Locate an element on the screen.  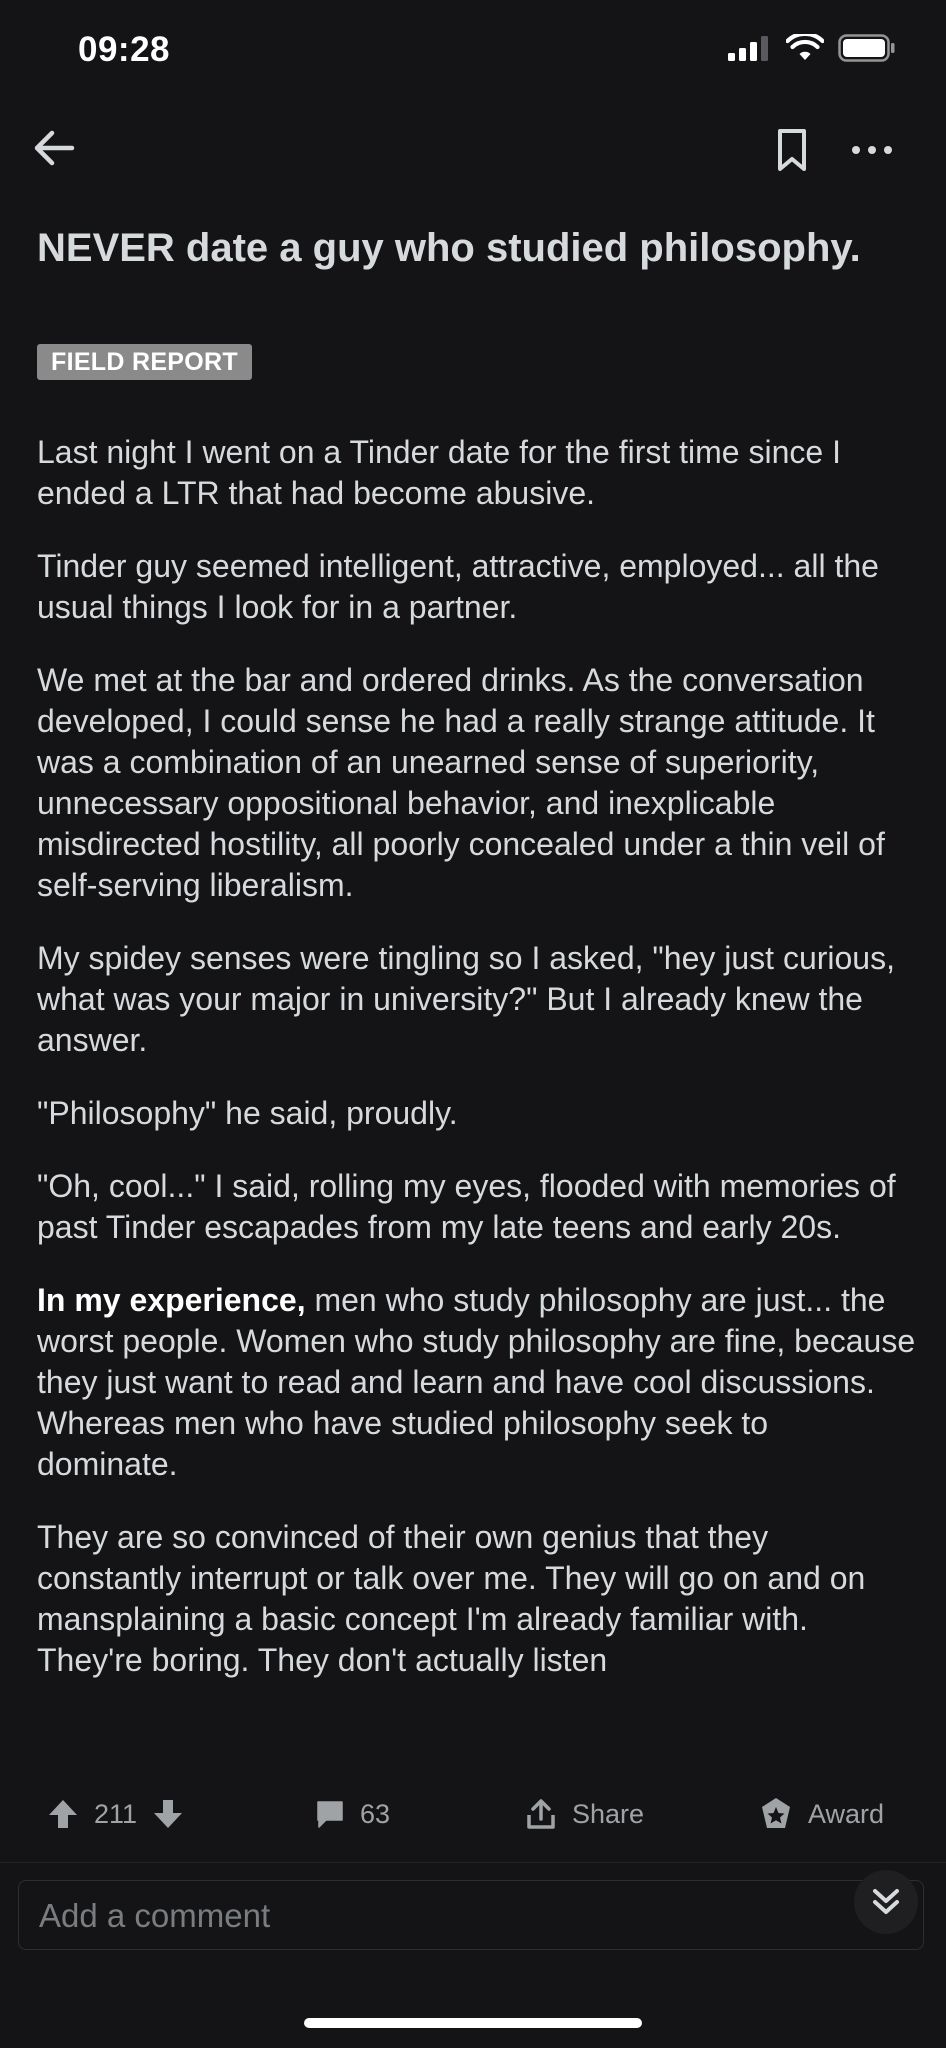
more-options-button is located at coordinates (872, 150).